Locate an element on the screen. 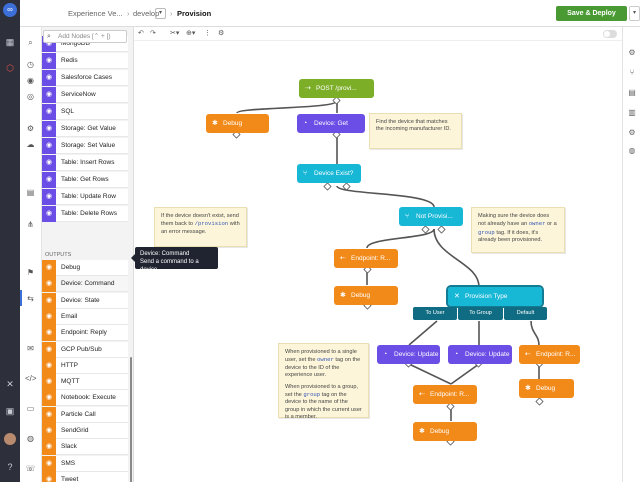 The width and height of the screenshot is (640, 482). version-icon: ⑂ is located at coordinates (632, 73).